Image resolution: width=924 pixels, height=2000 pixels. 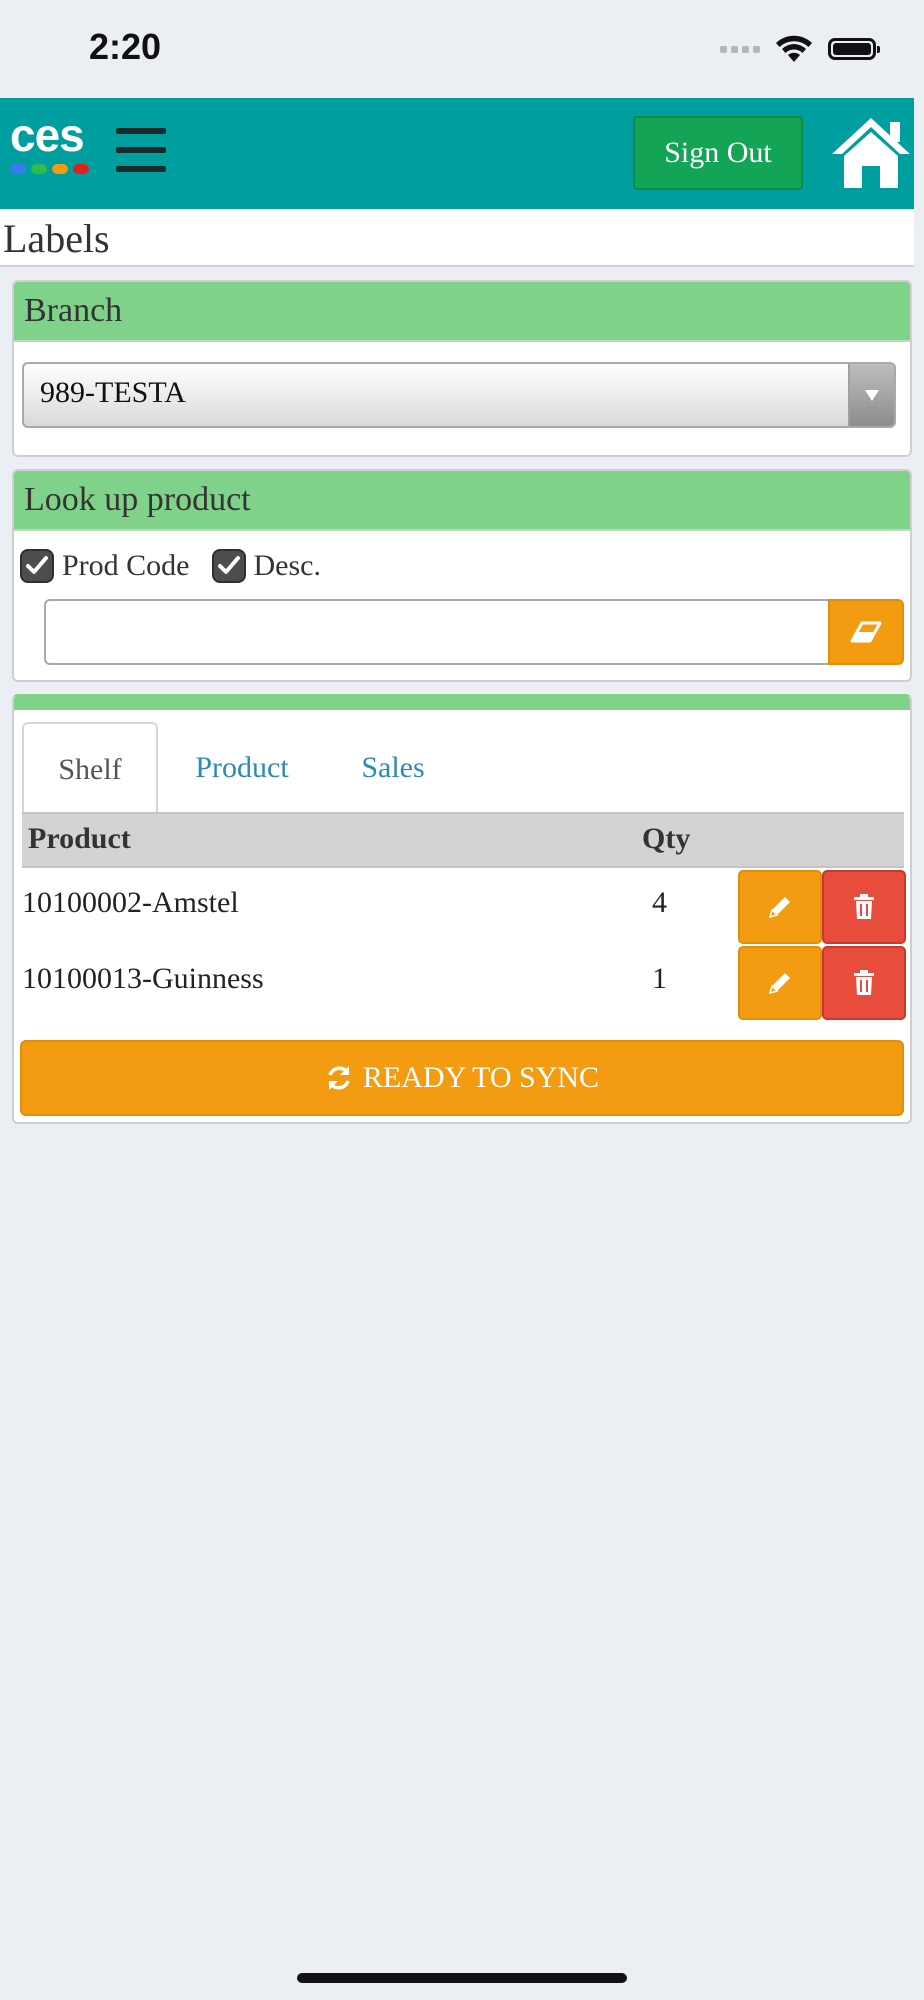 What do you see at coordinates (462, 575) in the screenshot?
I see `lookup-panel: Look up product Prod Code Desc.` at bounding box center [462, 575].